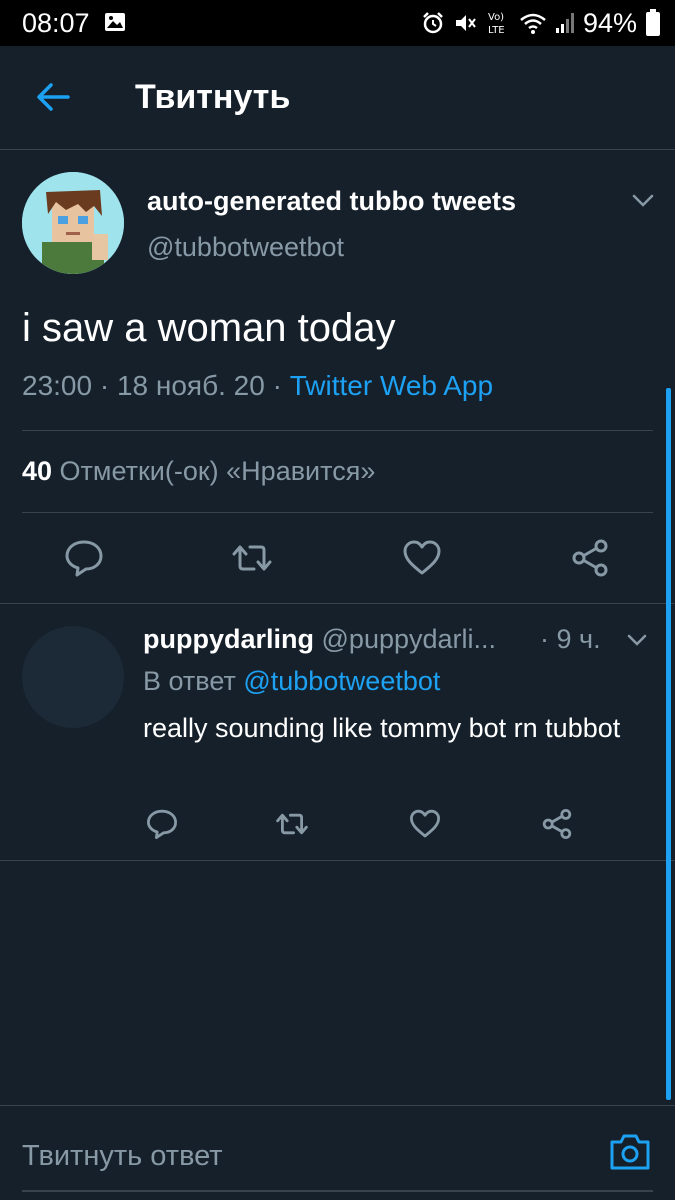  What do you see at coordinates (228, 639) in the screenshot?
I see `reply-display-name: puppydarling` at bounding box center [228, 639].